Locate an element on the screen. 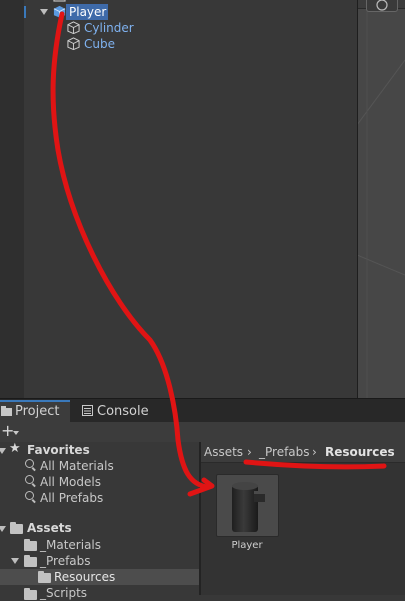 The height and width of the screenshot is (601, 405). star-icon: ★ is located at coordinates (15, 448).